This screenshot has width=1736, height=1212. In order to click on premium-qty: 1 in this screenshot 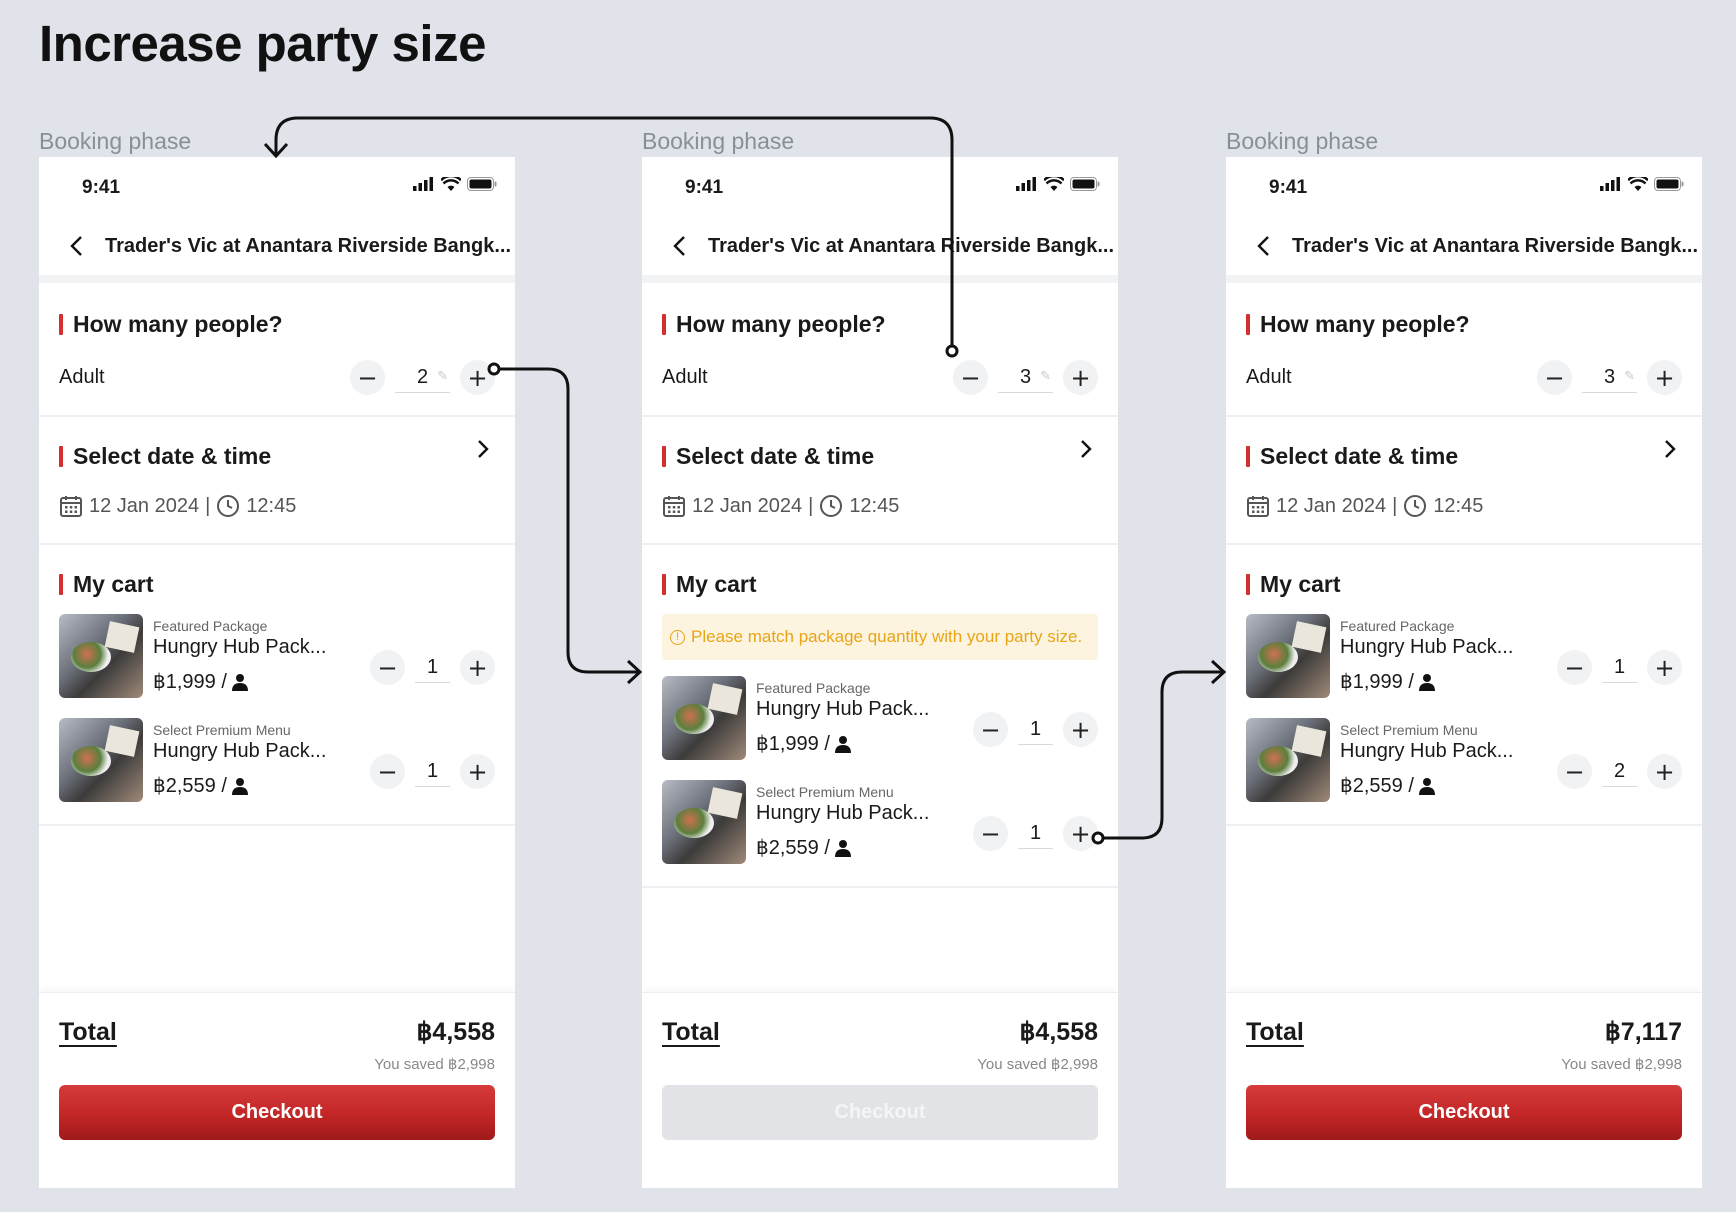, I will do `click(432, 770)`.